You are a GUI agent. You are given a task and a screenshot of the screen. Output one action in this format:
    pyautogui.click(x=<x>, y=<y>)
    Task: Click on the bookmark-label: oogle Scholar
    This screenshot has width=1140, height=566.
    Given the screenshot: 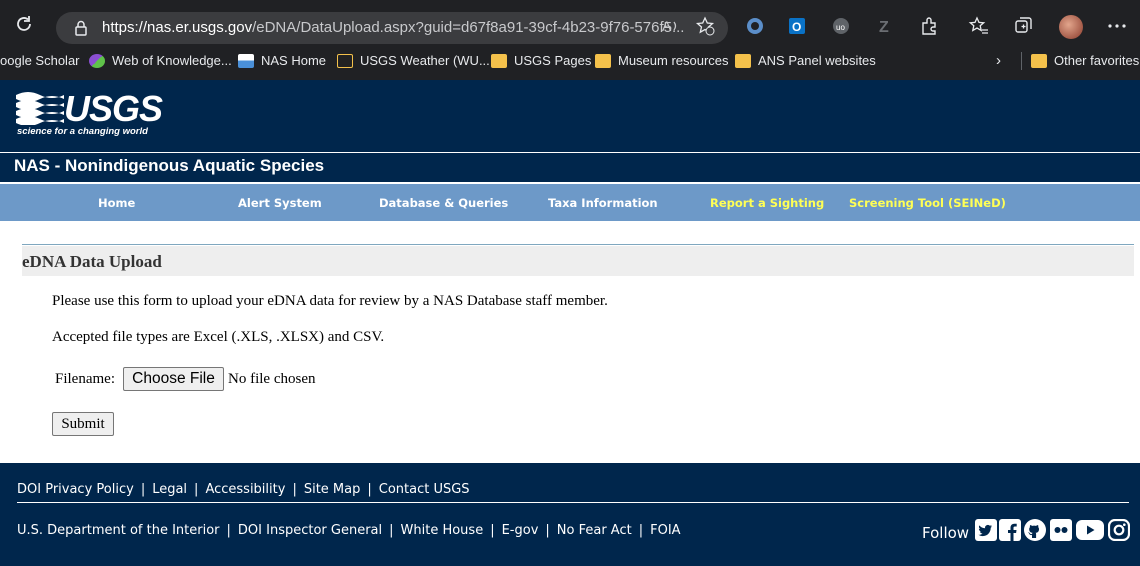 What is the action you would take?
    pyautogui.click(x=40, y=60)
    